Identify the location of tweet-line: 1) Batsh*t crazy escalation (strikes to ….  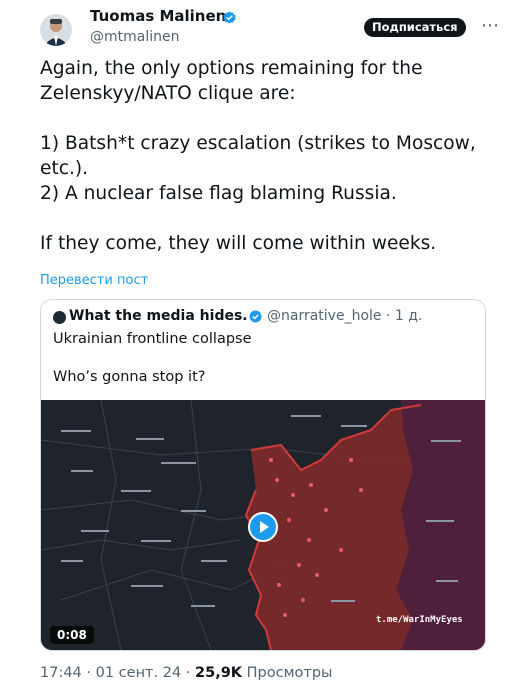
(258, 156).